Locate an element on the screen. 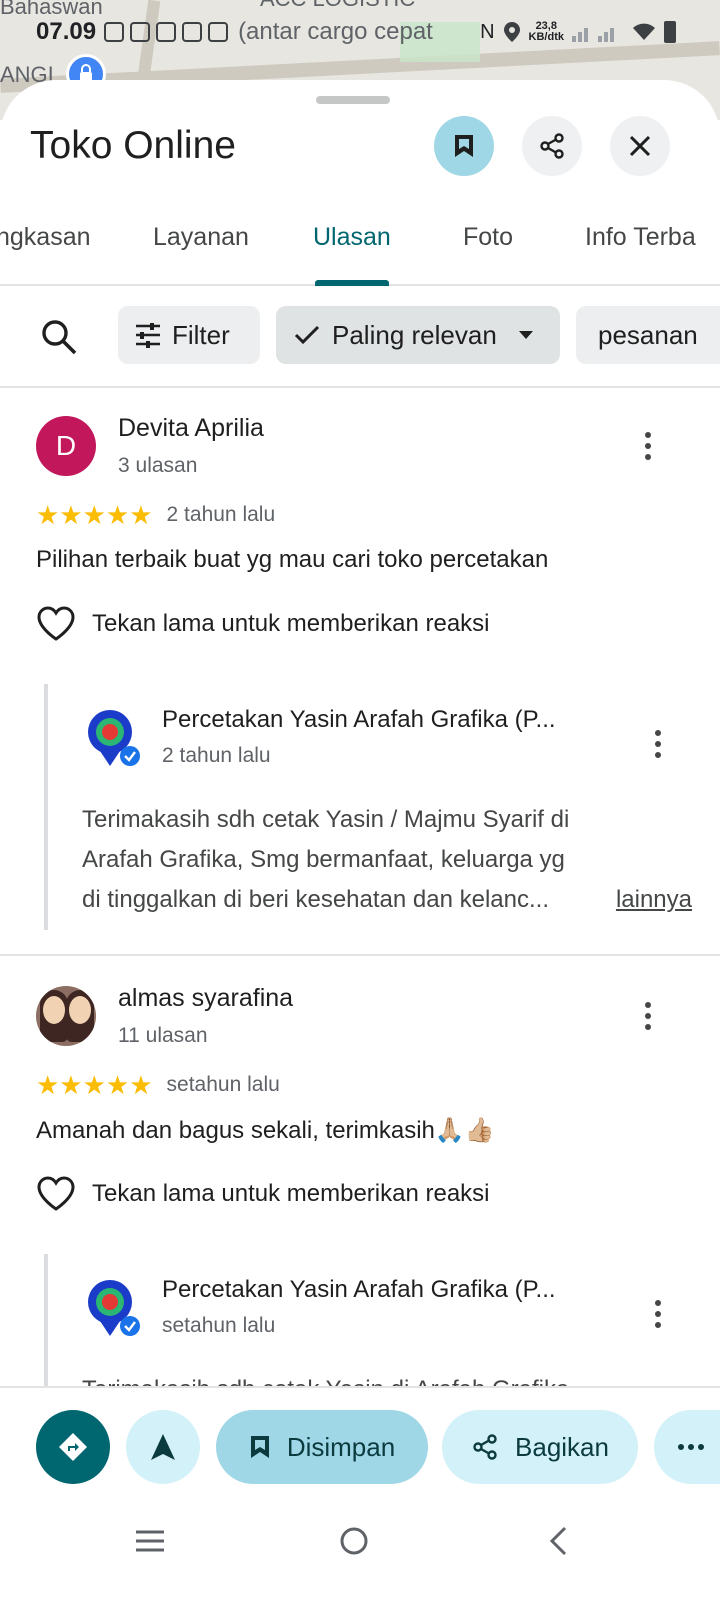  search-icon is located at coordinates (59, 337).